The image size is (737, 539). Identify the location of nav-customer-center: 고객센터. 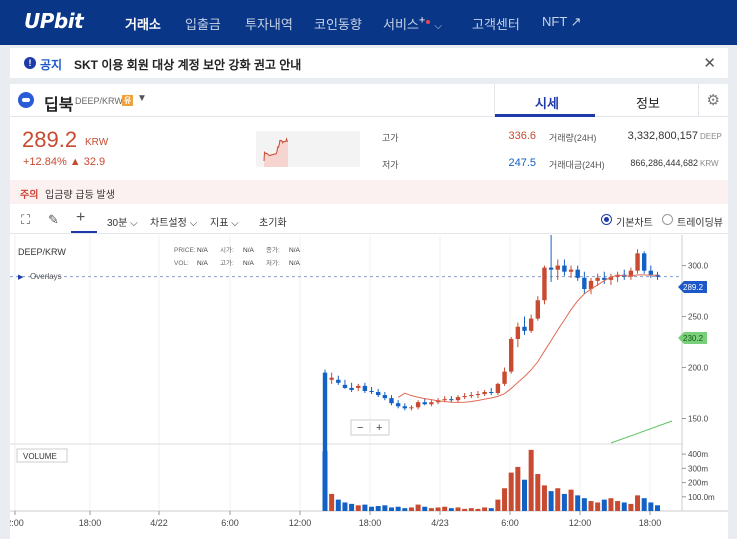
(496, 23).